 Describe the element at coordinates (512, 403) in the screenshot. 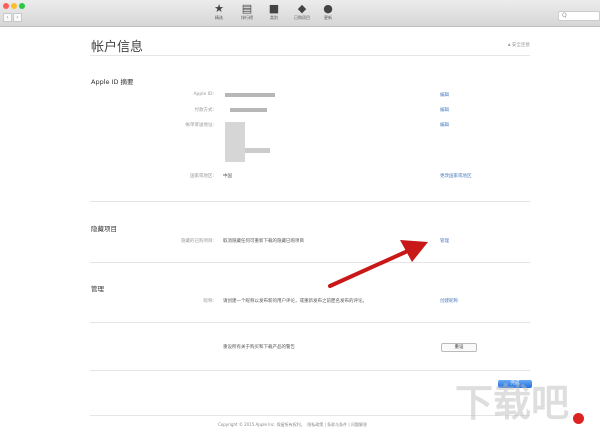

I see `watermark-logo: 下载吧` at that location.